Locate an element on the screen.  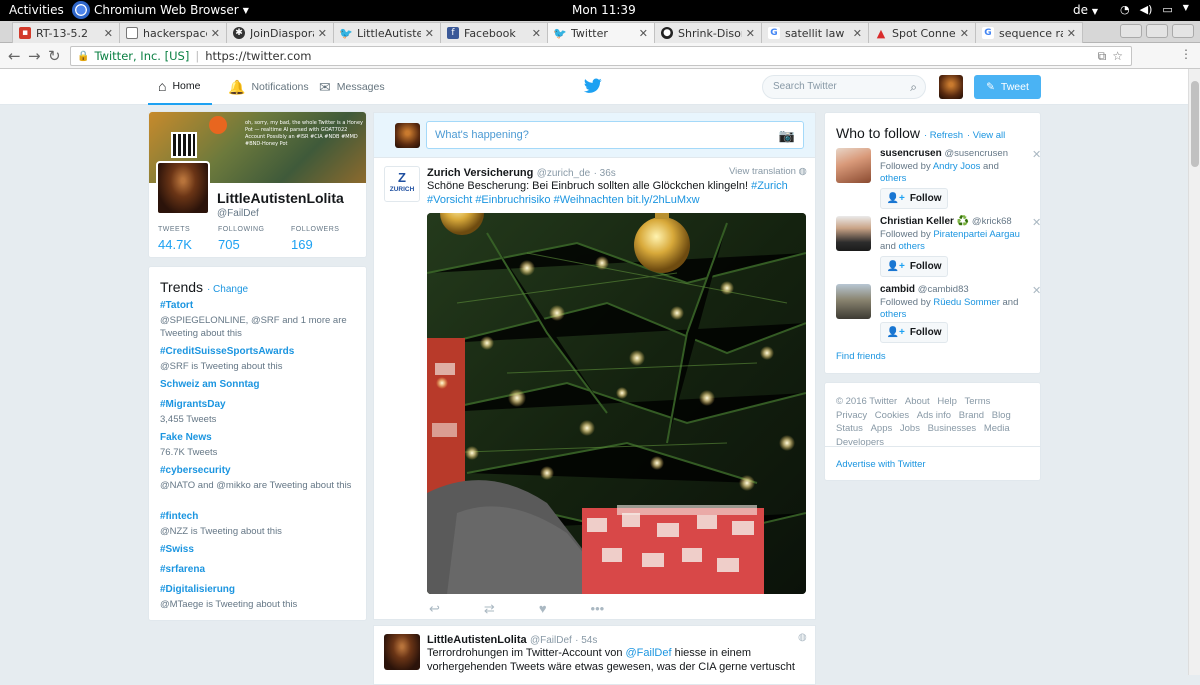
search-input: Search Twitter ⌕ is located at coordinates (844, 87).